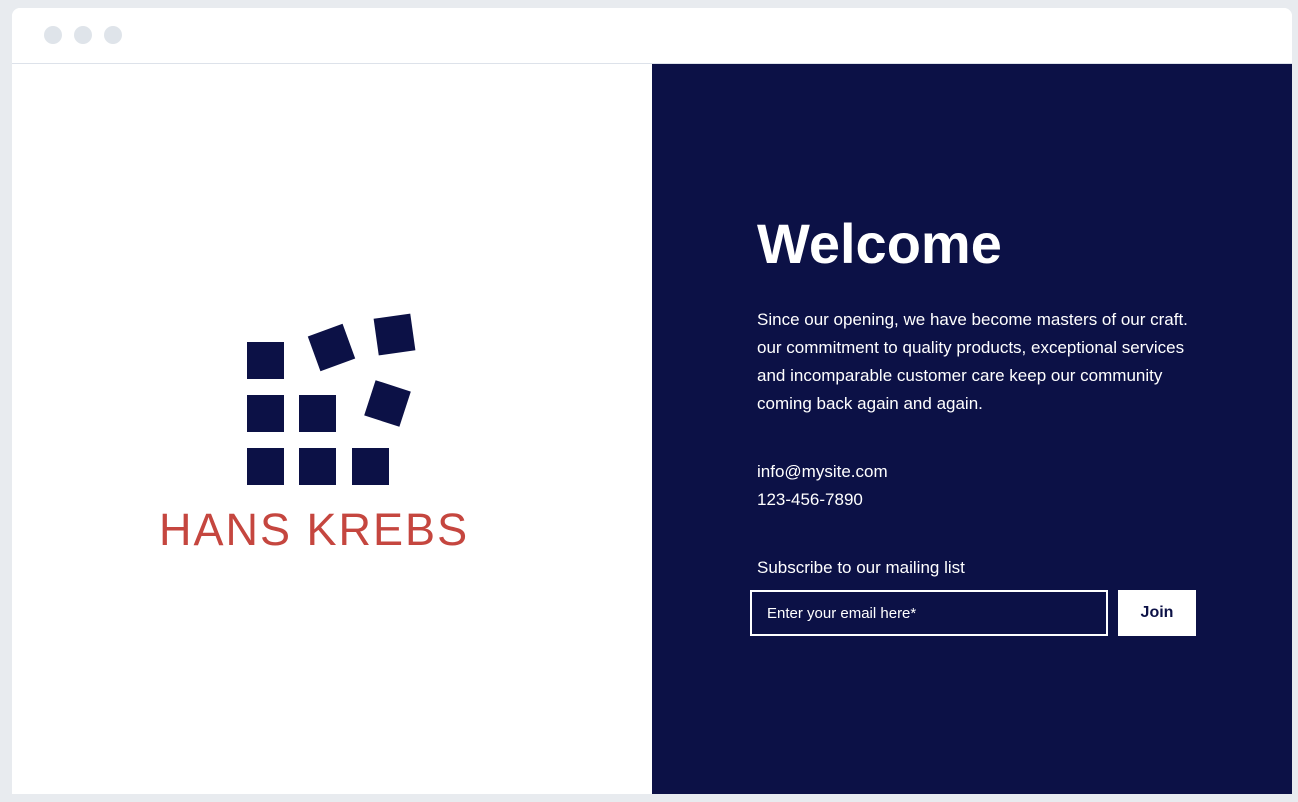 The image size is (1298, 802). I want to click on brand-name: HANS KREBS, so click(314, 529).